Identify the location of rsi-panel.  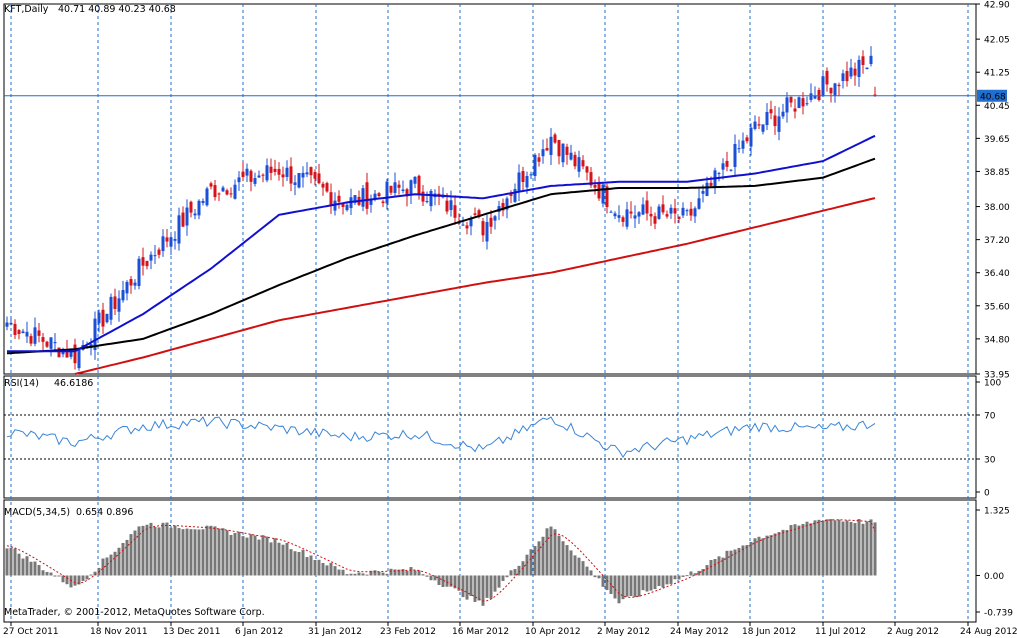
(490, 437).